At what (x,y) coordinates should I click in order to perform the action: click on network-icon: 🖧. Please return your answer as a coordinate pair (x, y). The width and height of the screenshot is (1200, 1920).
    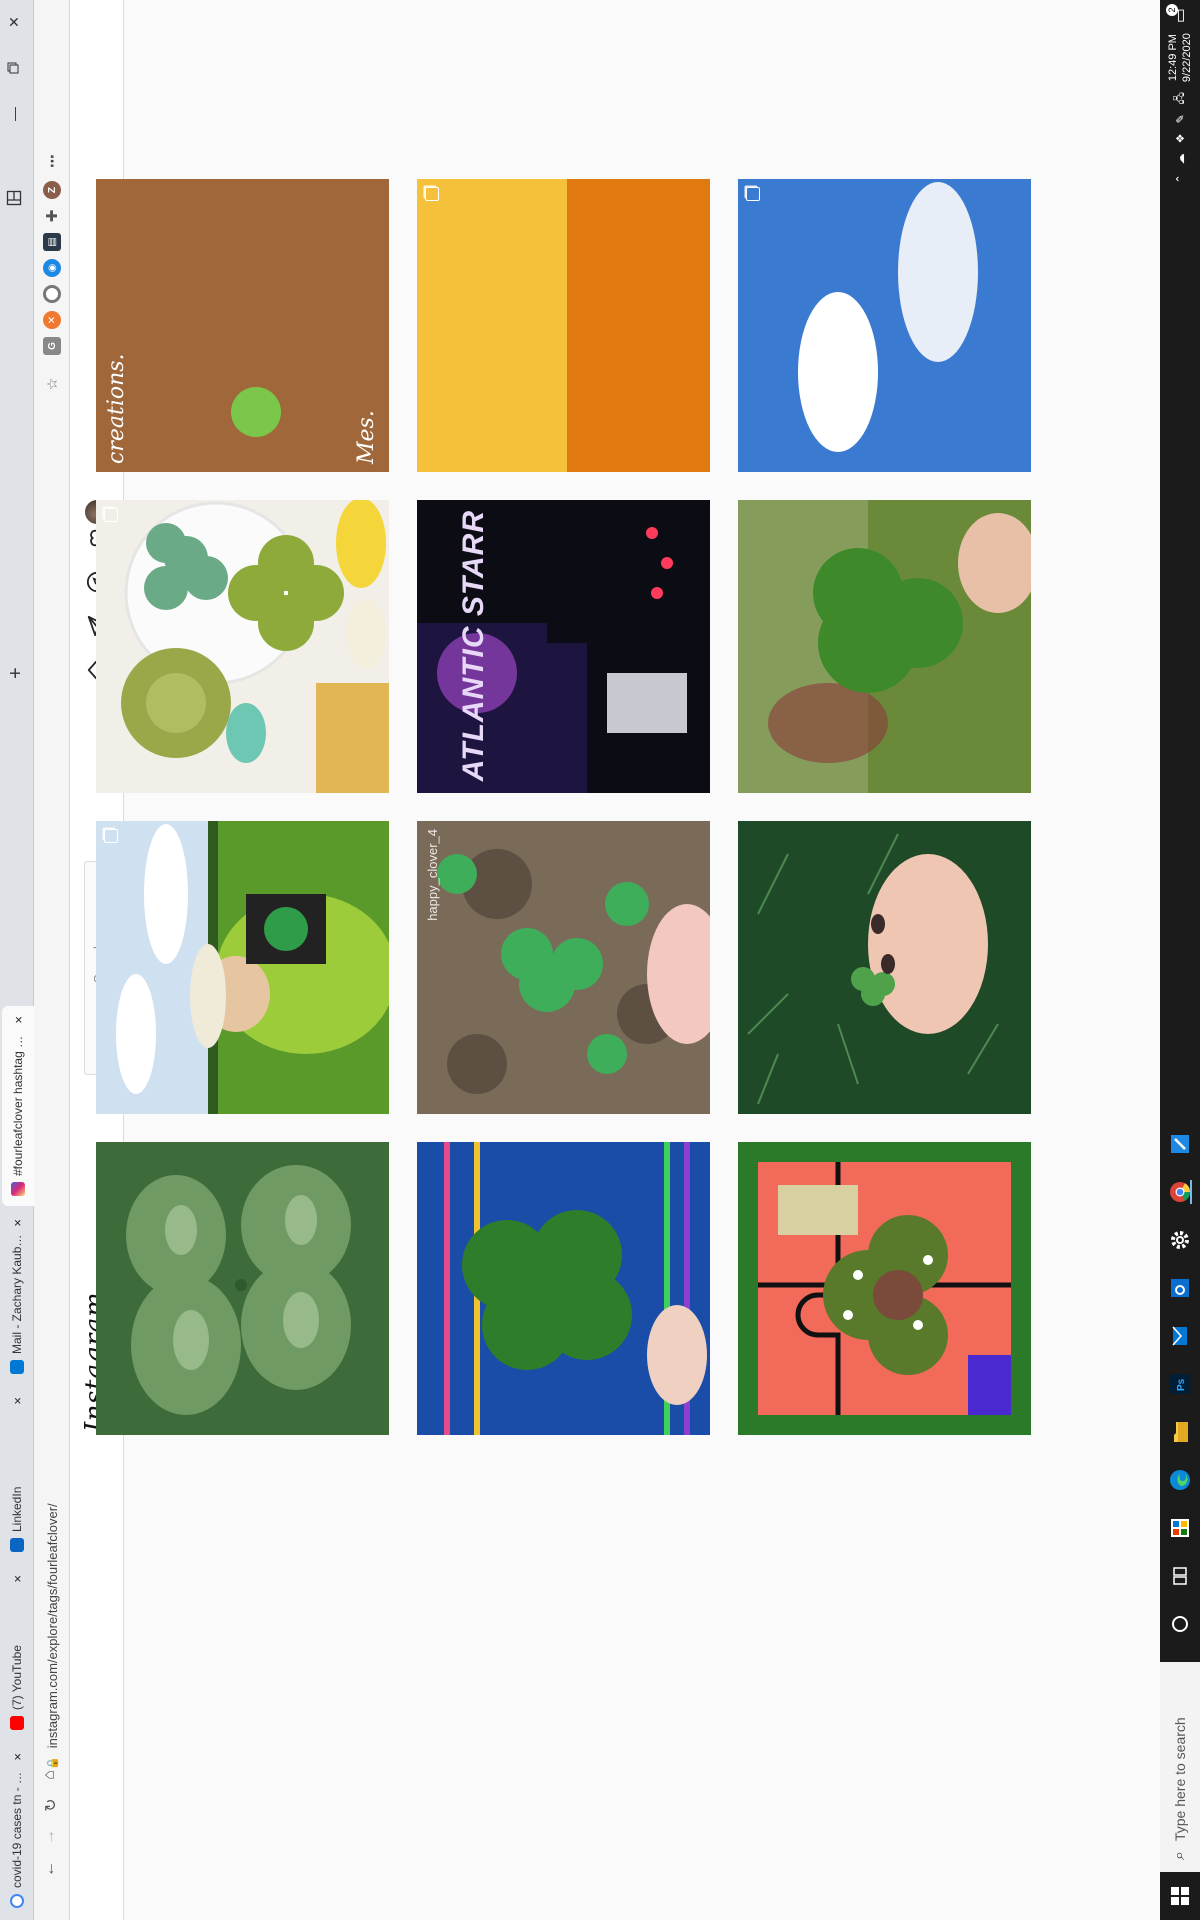
    Looking at the image, I should click on (1180, 98).